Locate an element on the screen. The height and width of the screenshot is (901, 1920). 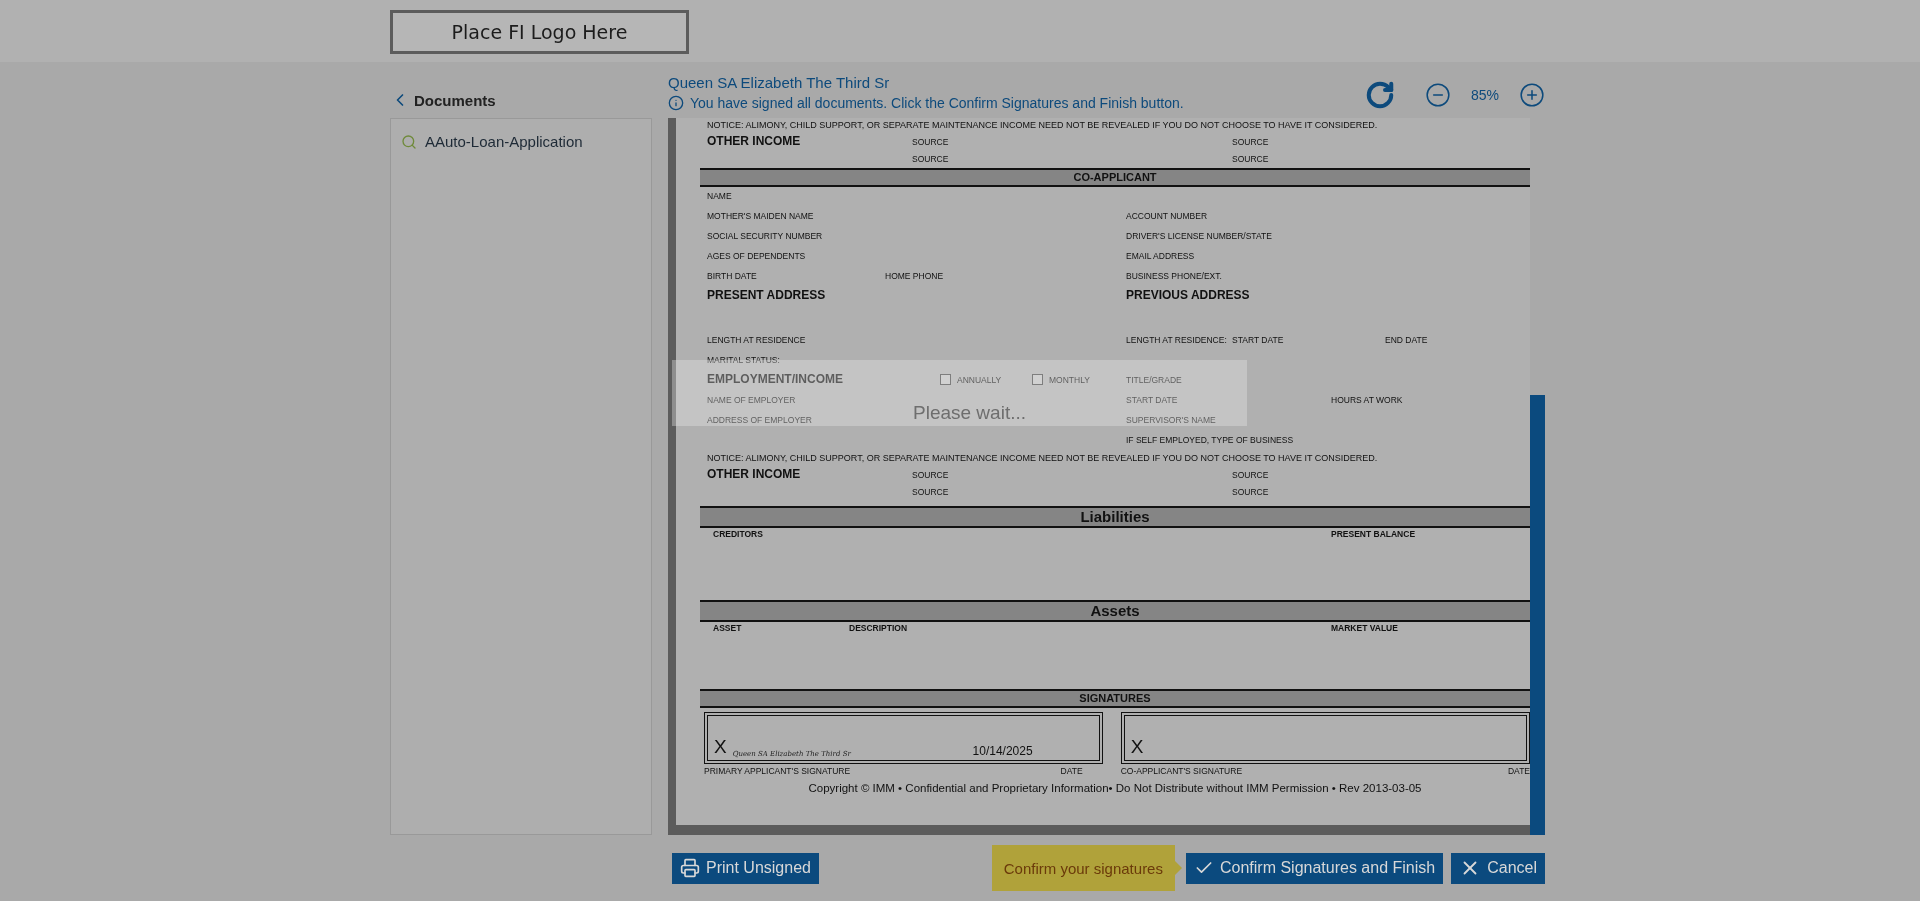
zoom-in-button is located at coordinates (1532, 95).